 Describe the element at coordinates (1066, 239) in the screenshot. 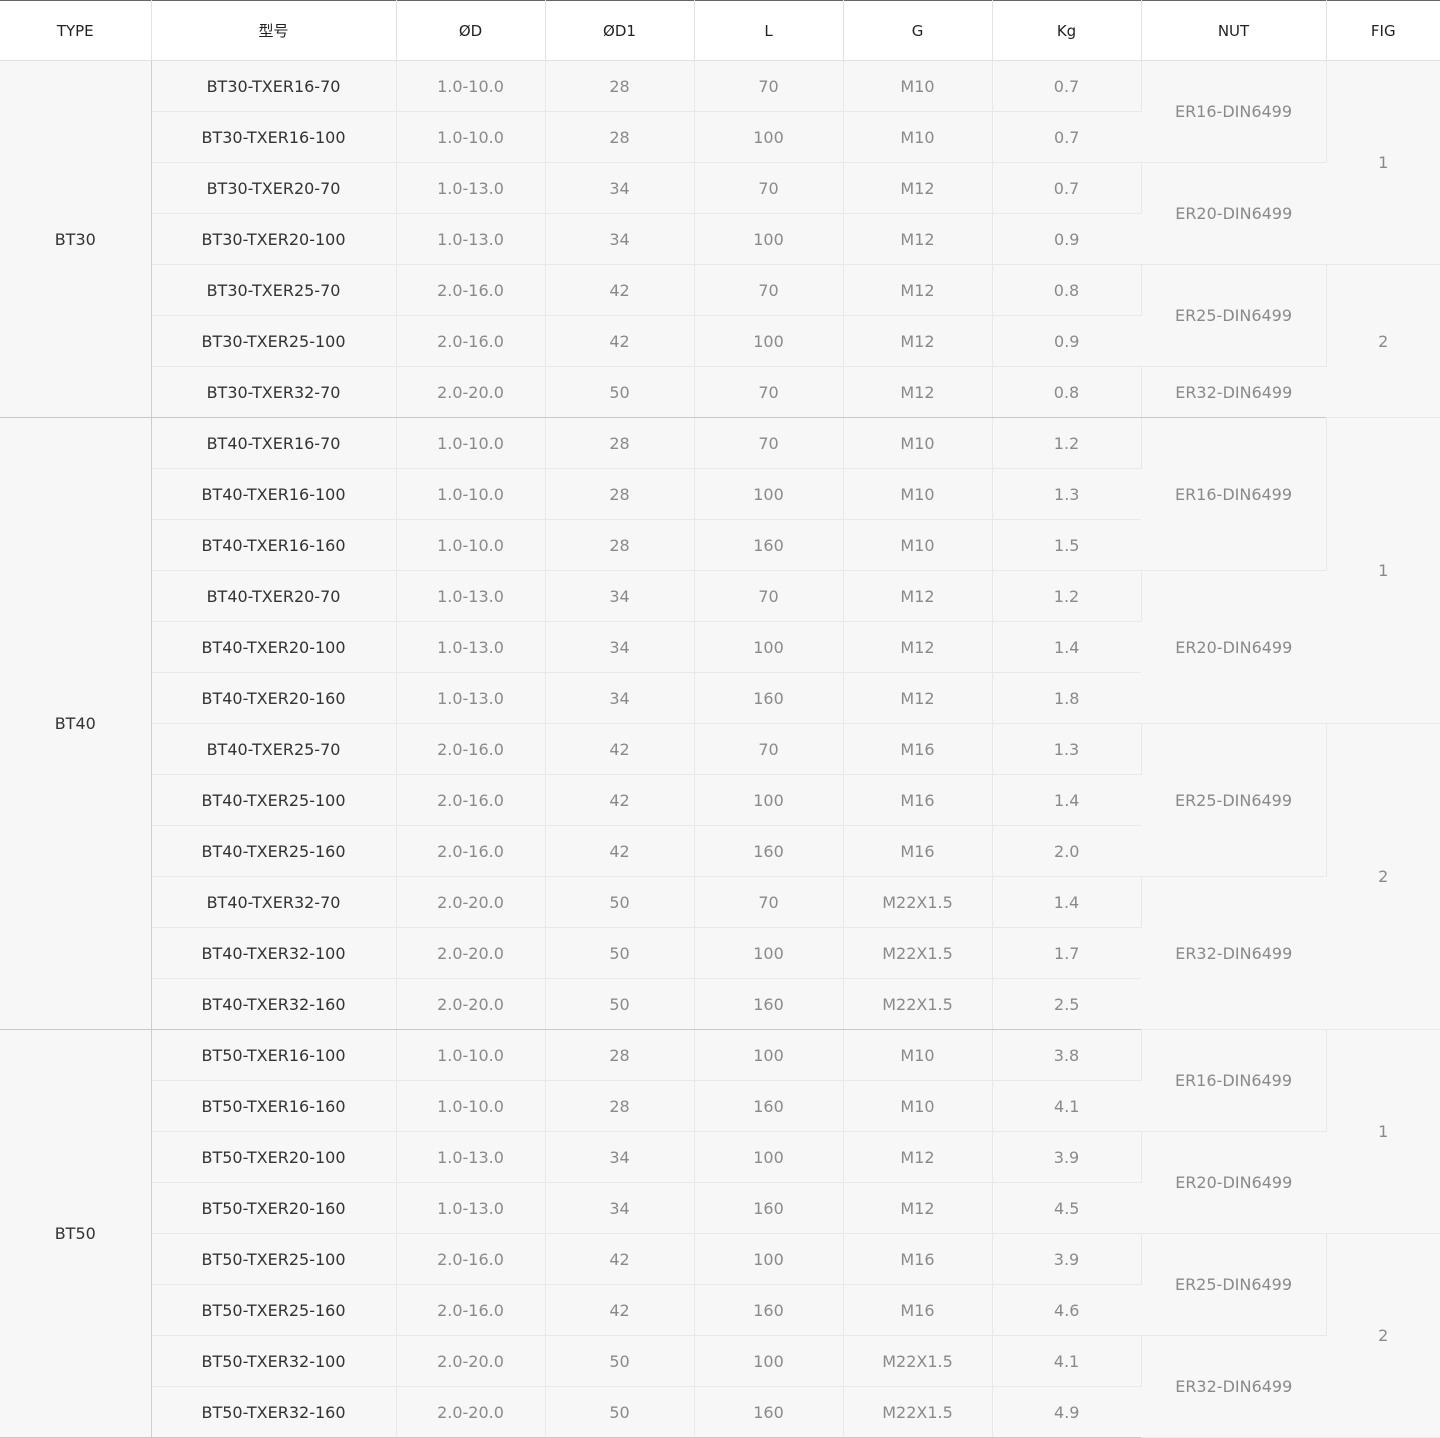

I see `weight-cell: 0.9` at that location.